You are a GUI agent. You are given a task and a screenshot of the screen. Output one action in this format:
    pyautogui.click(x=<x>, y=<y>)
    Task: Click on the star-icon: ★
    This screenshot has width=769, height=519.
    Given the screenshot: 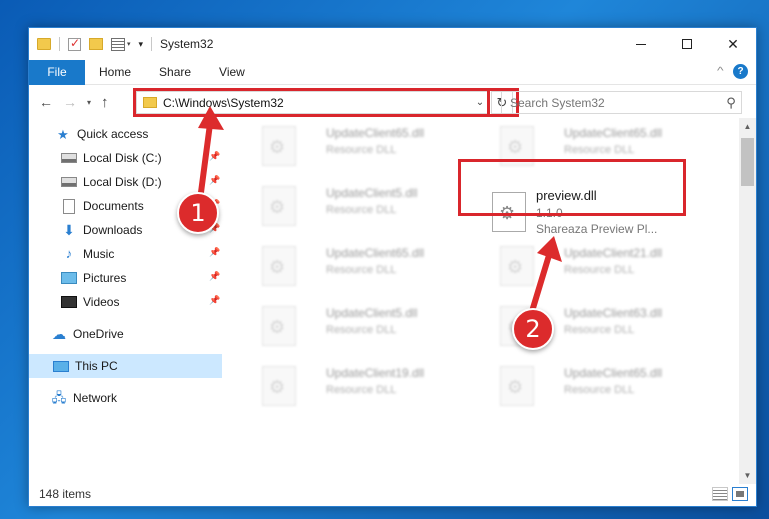 What is the action you would take?
    pyautogui.click(x=63, y=134)
    